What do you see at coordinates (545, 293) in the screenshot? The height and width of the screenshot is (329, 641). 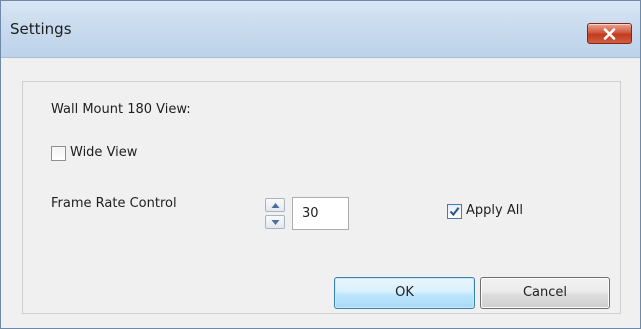 I see `cancel-button: Cancel` at bounding box center [545, 293].